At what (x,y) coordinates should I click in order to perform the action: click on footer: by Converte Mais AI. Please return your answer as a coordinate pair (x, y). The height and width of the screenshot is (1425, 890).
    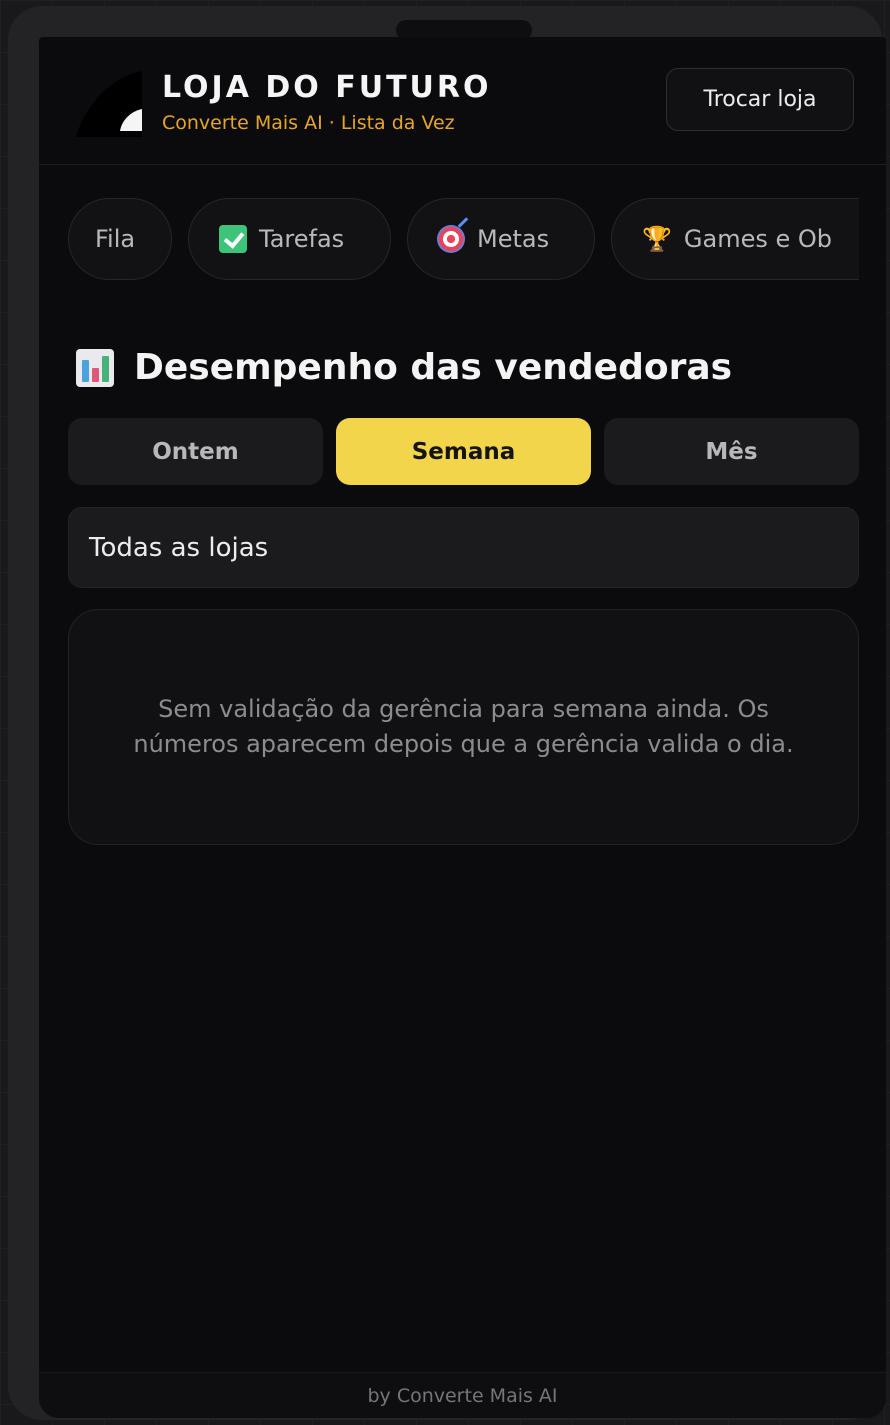
    Looking at the image, I should click on (462, 1395).